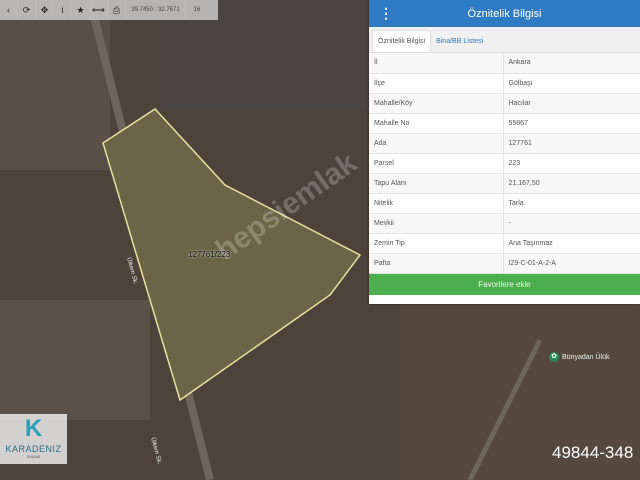  I want to click on attribute-value: Tarla, so click(571, 203).